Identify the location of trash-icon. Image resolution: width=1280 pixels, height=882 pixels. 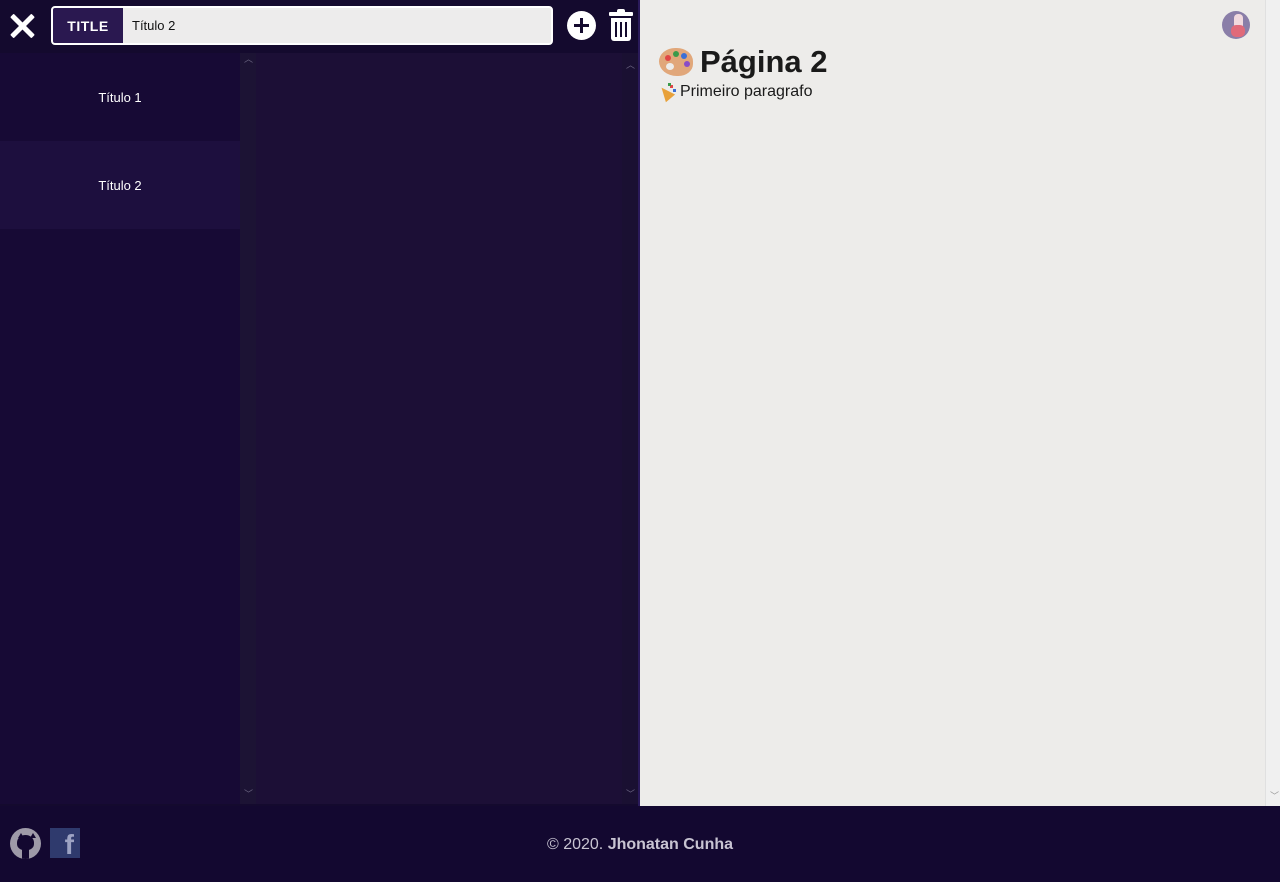
(621, 25).